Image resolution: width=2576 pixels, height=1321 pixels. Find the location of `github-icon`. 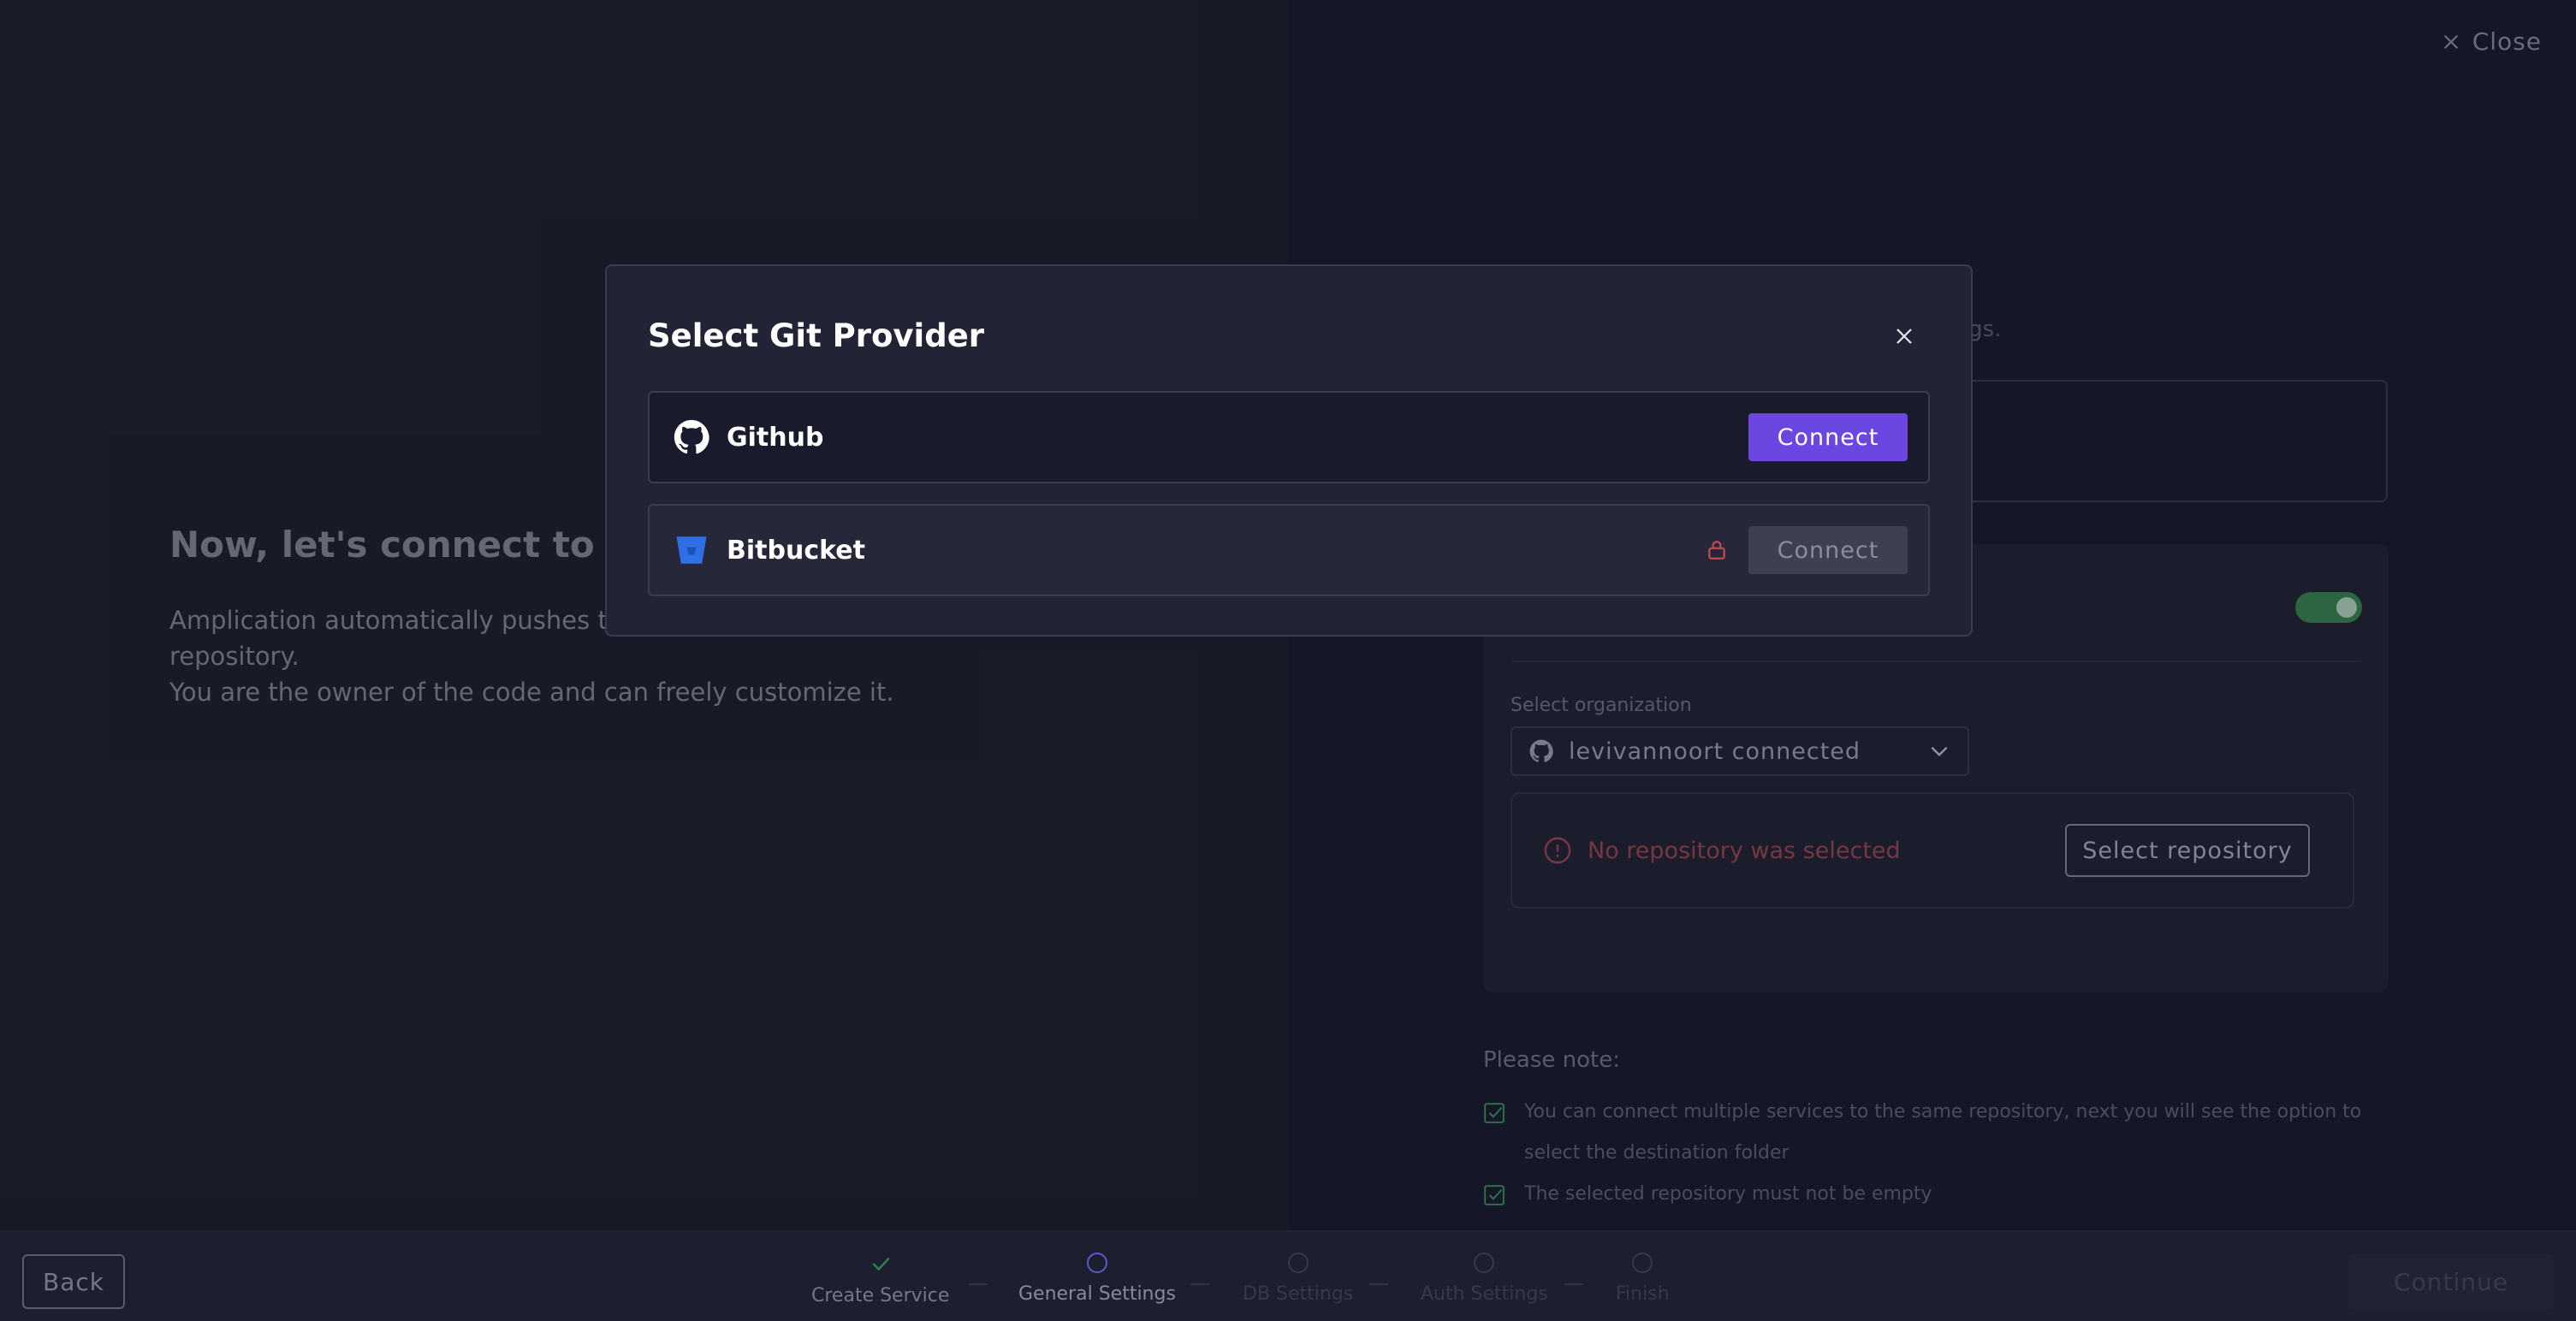

github-icon is located at coordinates (691, 436).